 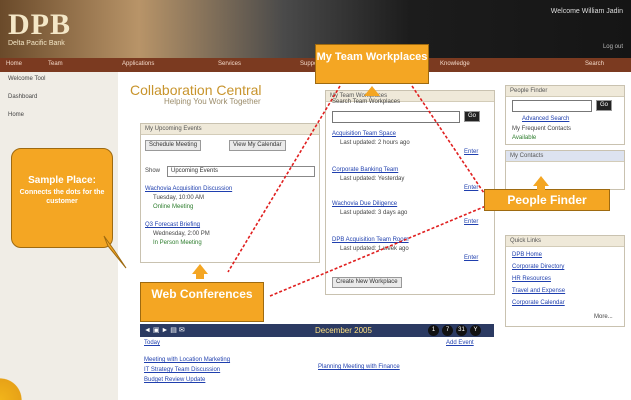 What do you see at coordinates (202, 302) in the screenshot?
I see `web-conferences-callout: Web Conferences` at bounding box center [202, 302].